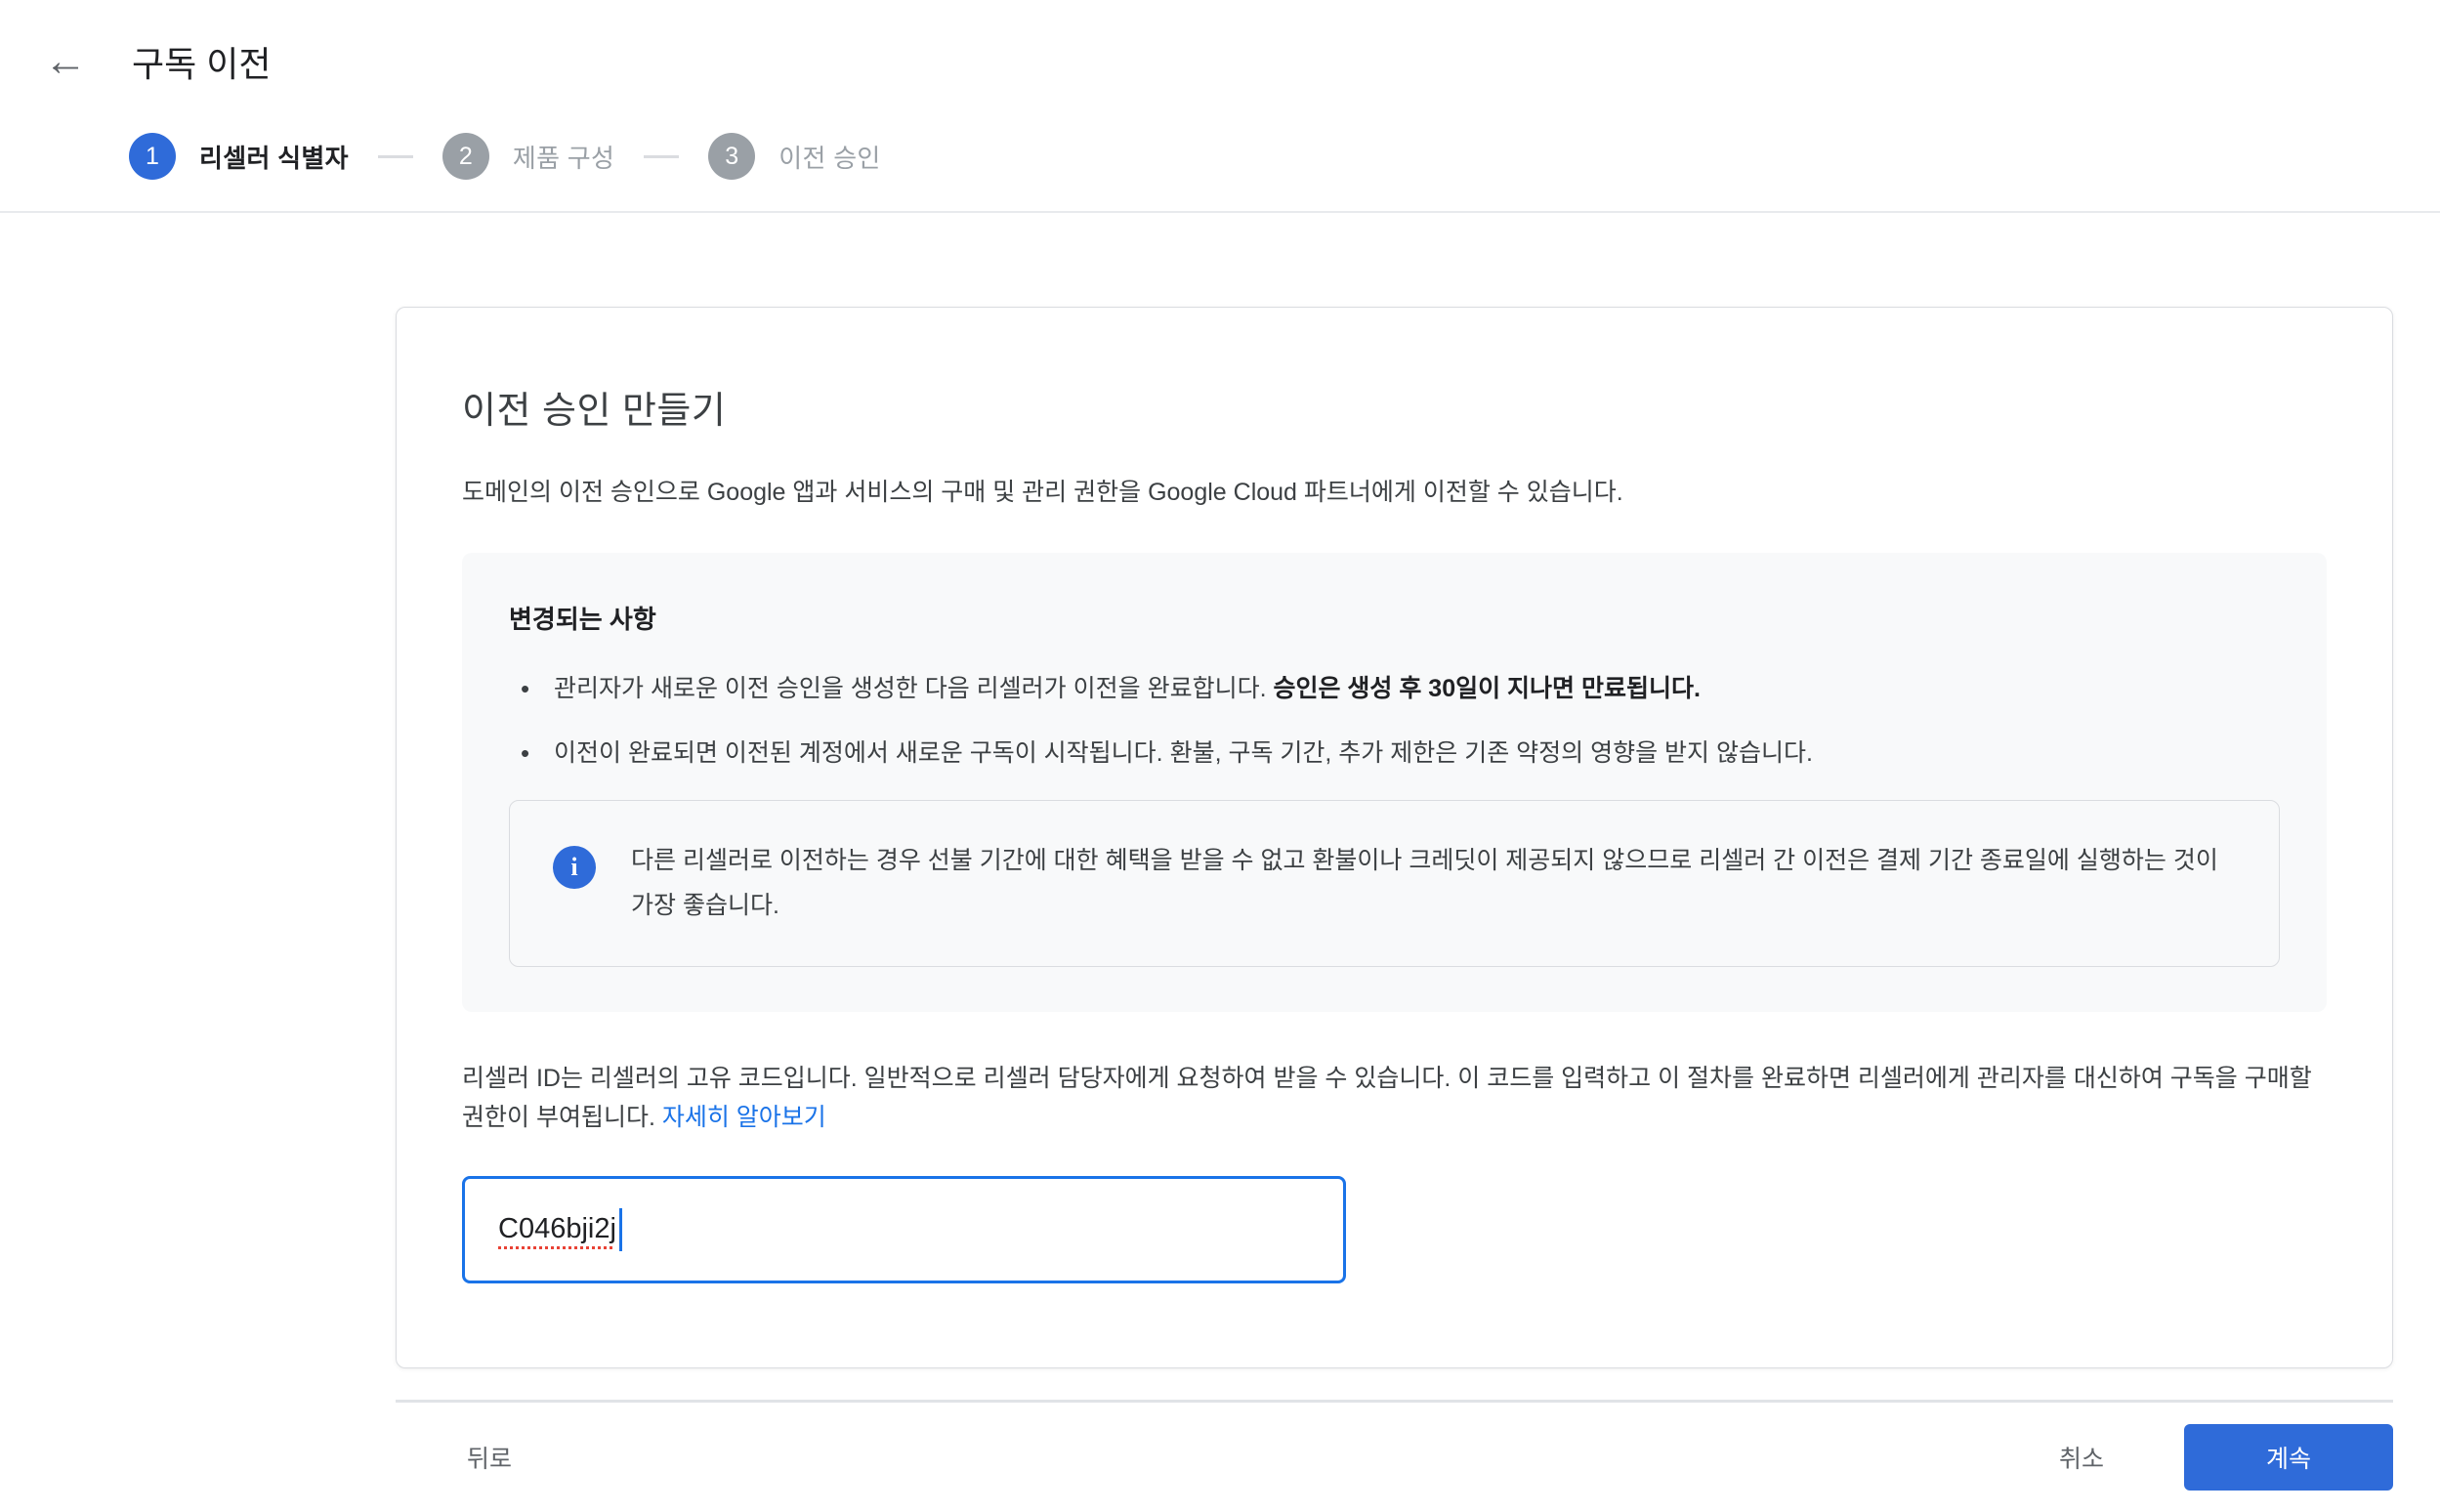 The image size is (2440, 1512). I want to click on step-1-circle: 1, so click(152, 156).